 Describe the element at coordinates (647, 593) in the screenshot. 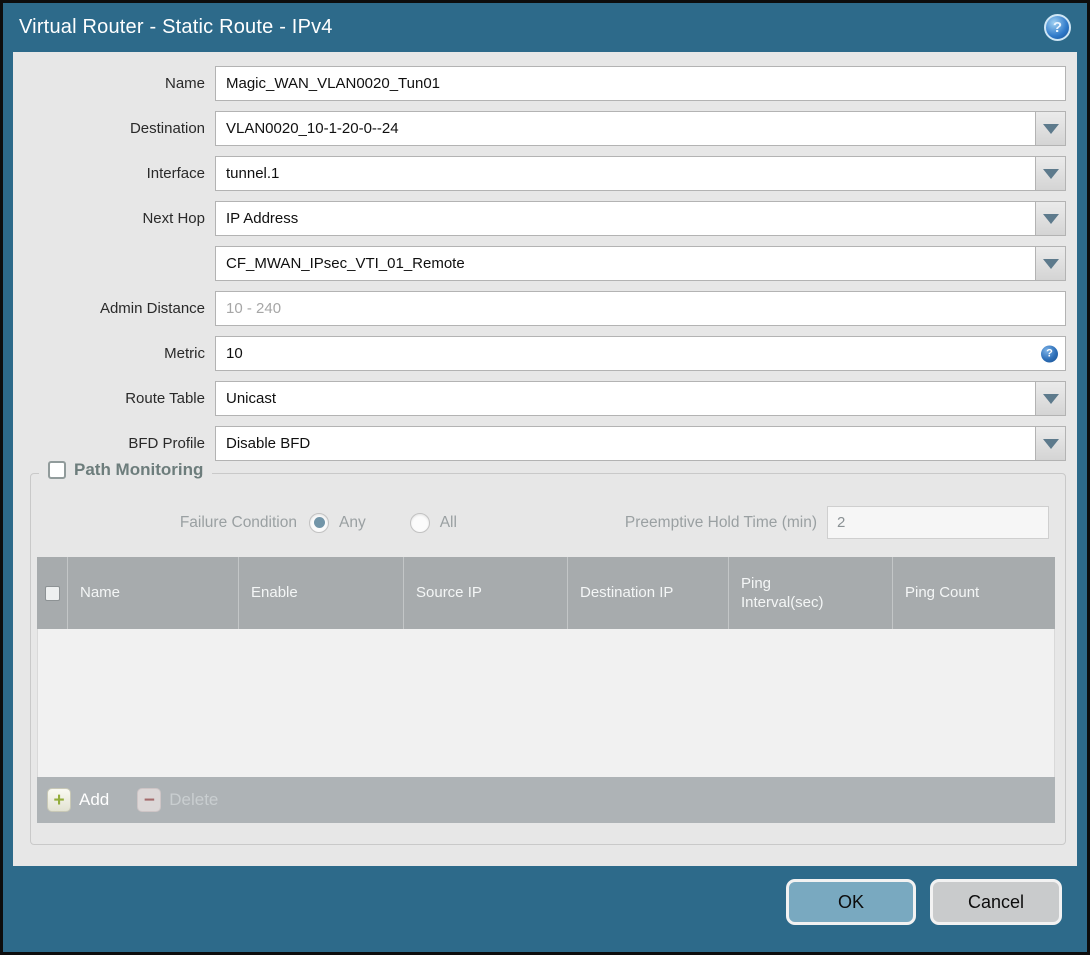

I see `column-header-destination-ip: Destination IP` at that location.